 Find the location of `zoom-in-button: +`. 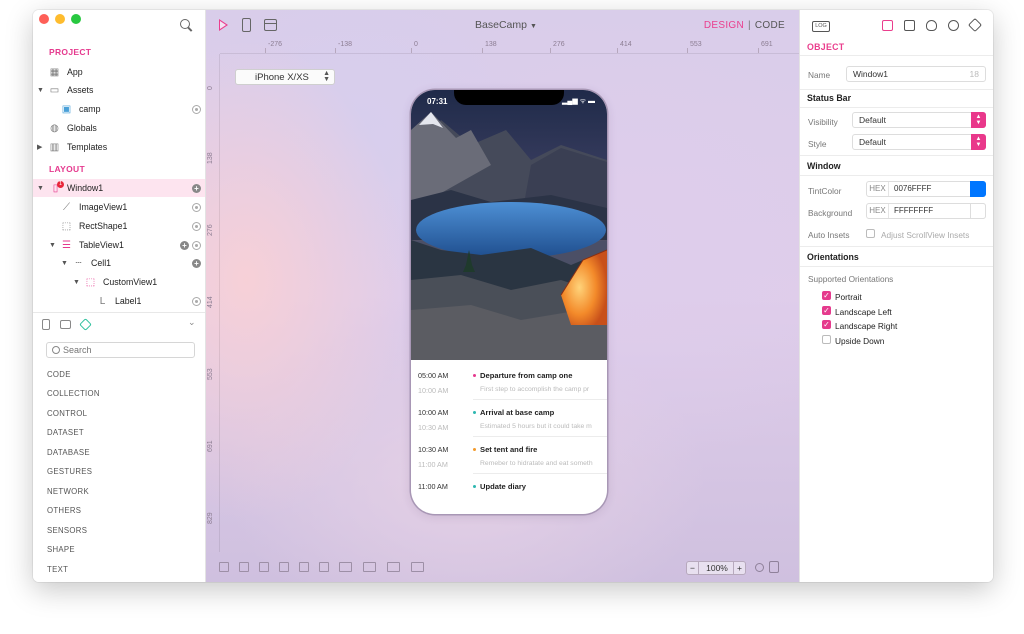

zoom-in-button: + is located at coordinates (739, 568).